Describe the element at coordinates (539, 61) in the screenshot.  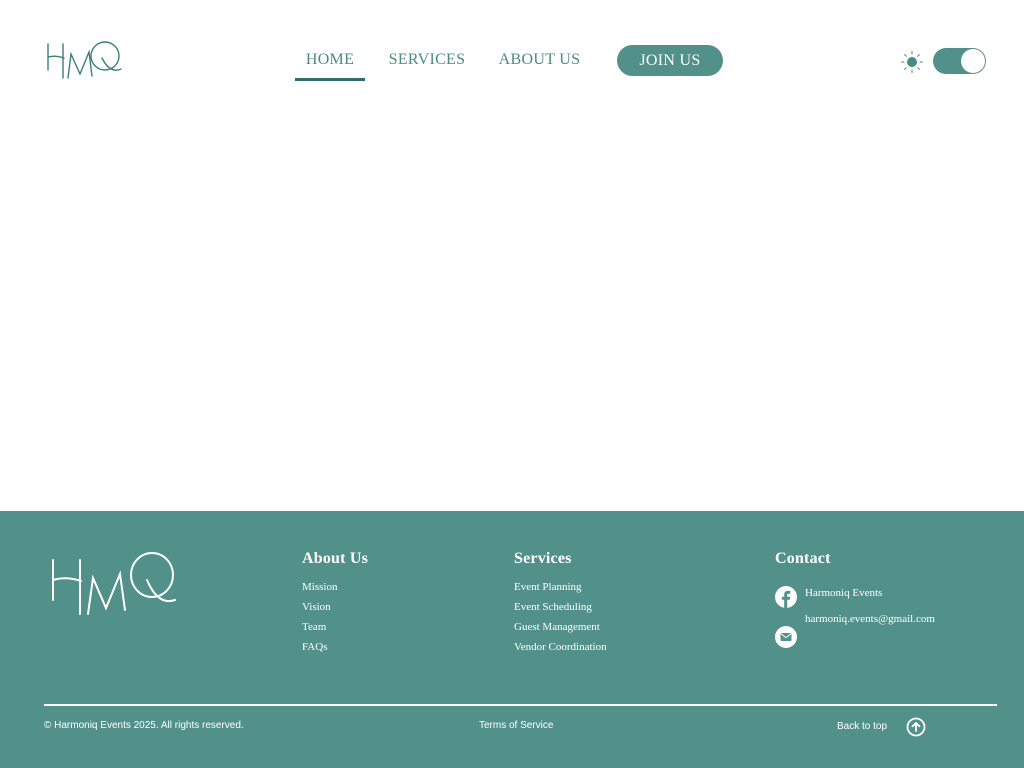
I see `nav-about-us: ABOUT US` at that location.